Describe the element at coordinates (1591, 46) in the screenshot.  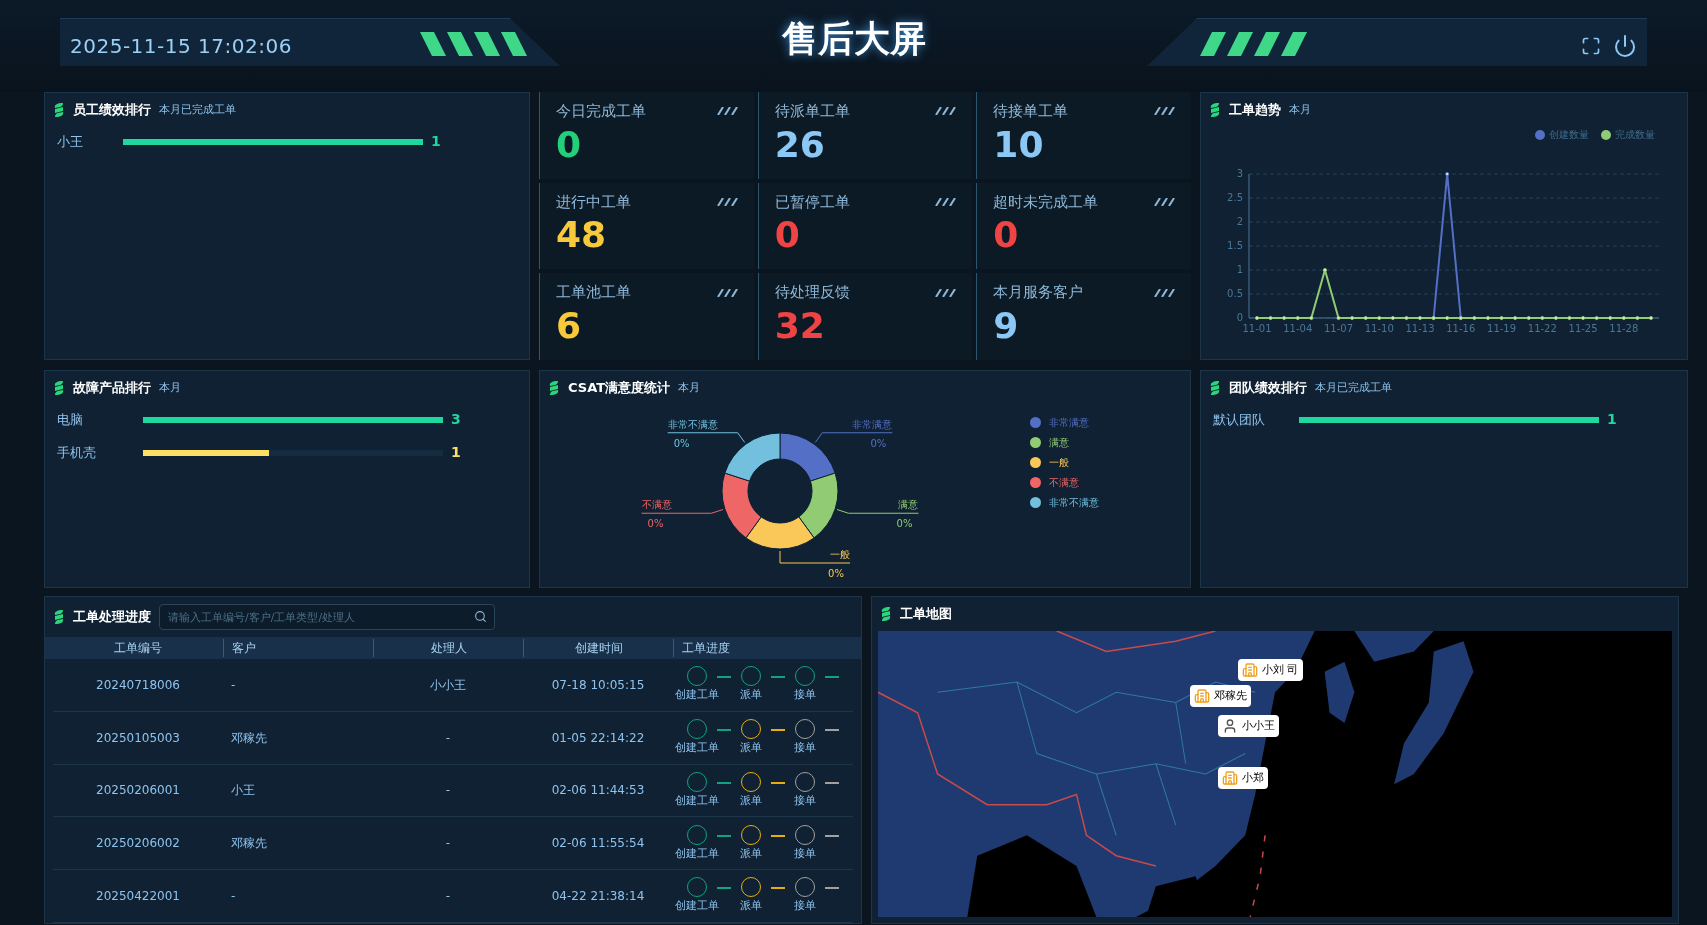
I see `fullscreen-button` at that location.